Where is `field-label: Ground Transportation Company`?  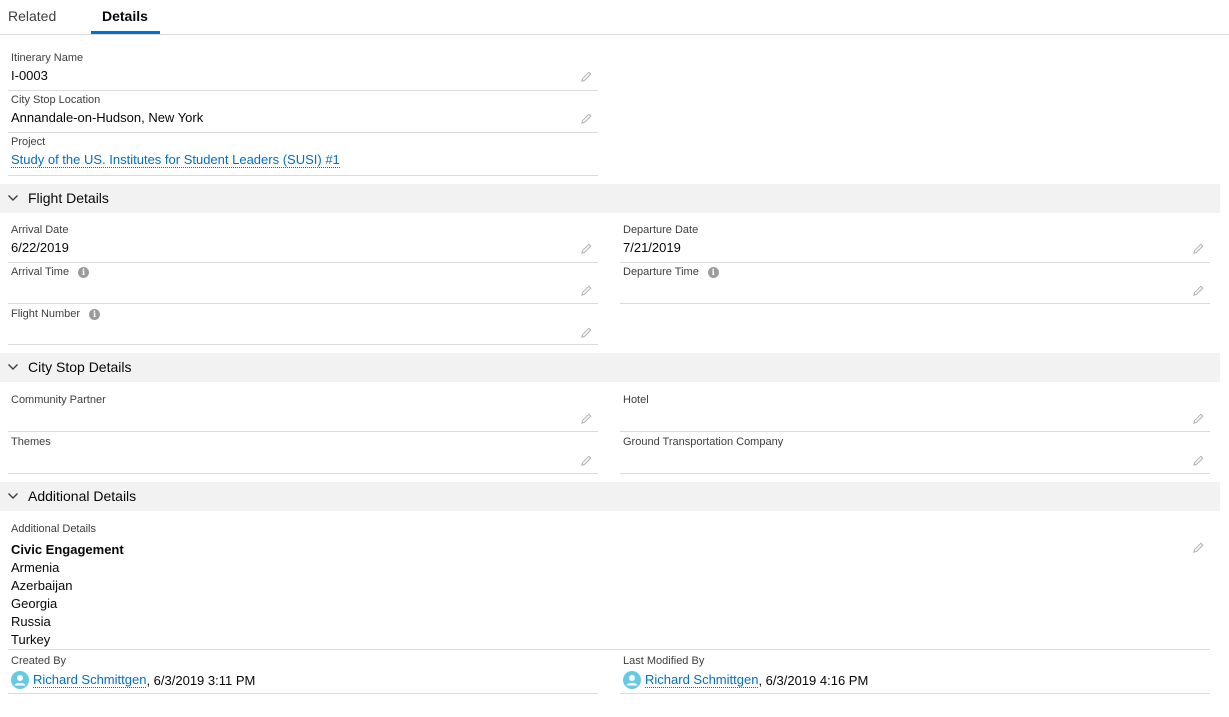
field-label: Ground Transportation Company is located at coordinates (703, 442).